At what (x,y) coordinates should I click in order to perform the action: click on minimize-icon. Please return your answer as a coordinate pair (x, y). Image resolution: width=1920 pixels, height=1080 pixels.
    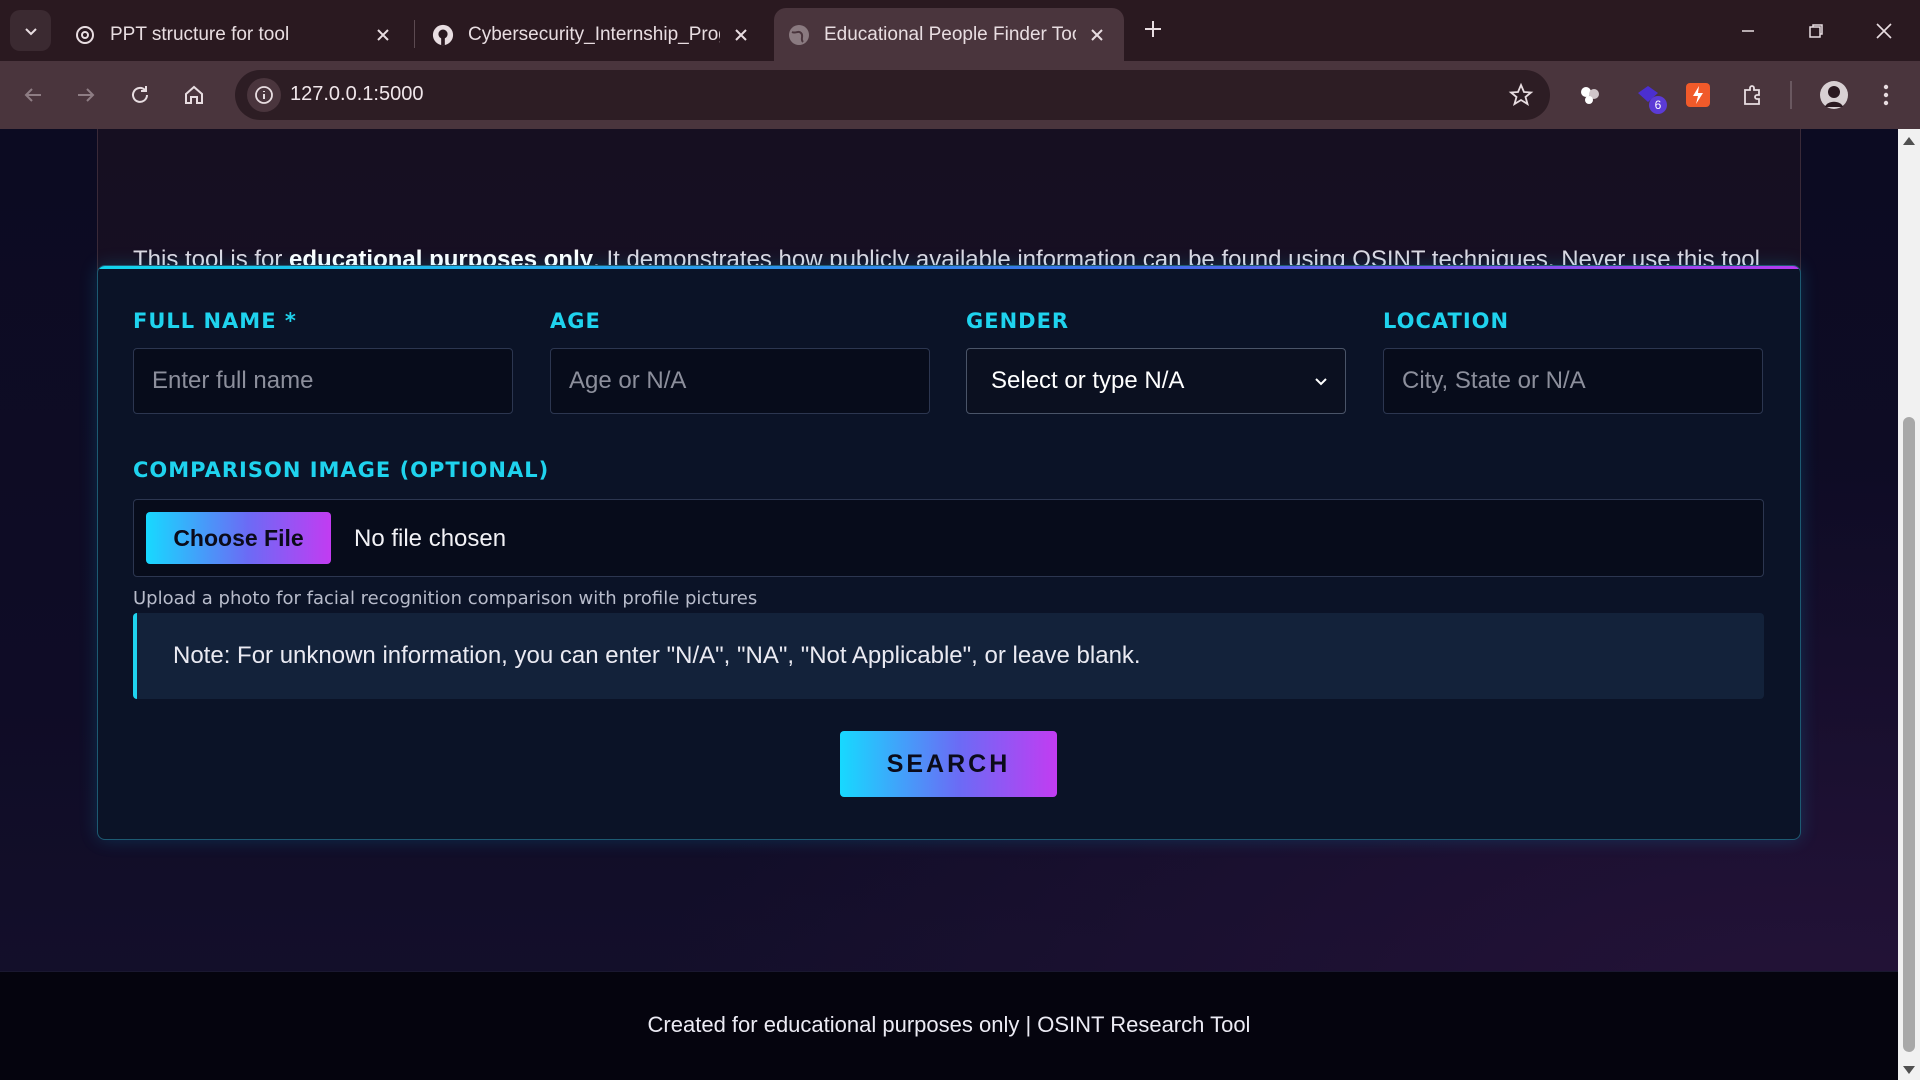
    Looking at the image, I should click on (1748, 30).